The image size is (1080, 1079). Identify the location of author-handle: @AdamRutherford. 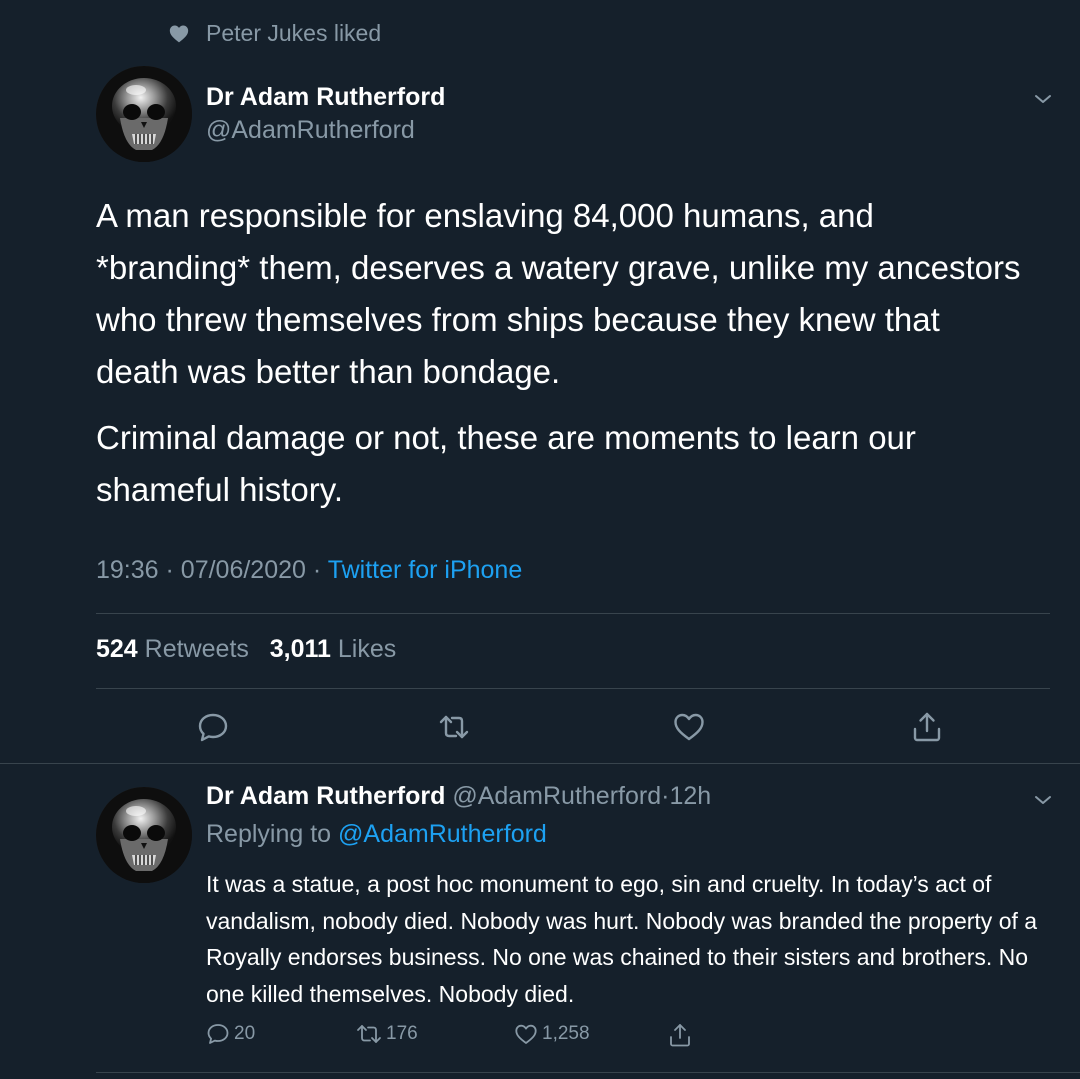
(310, 130).